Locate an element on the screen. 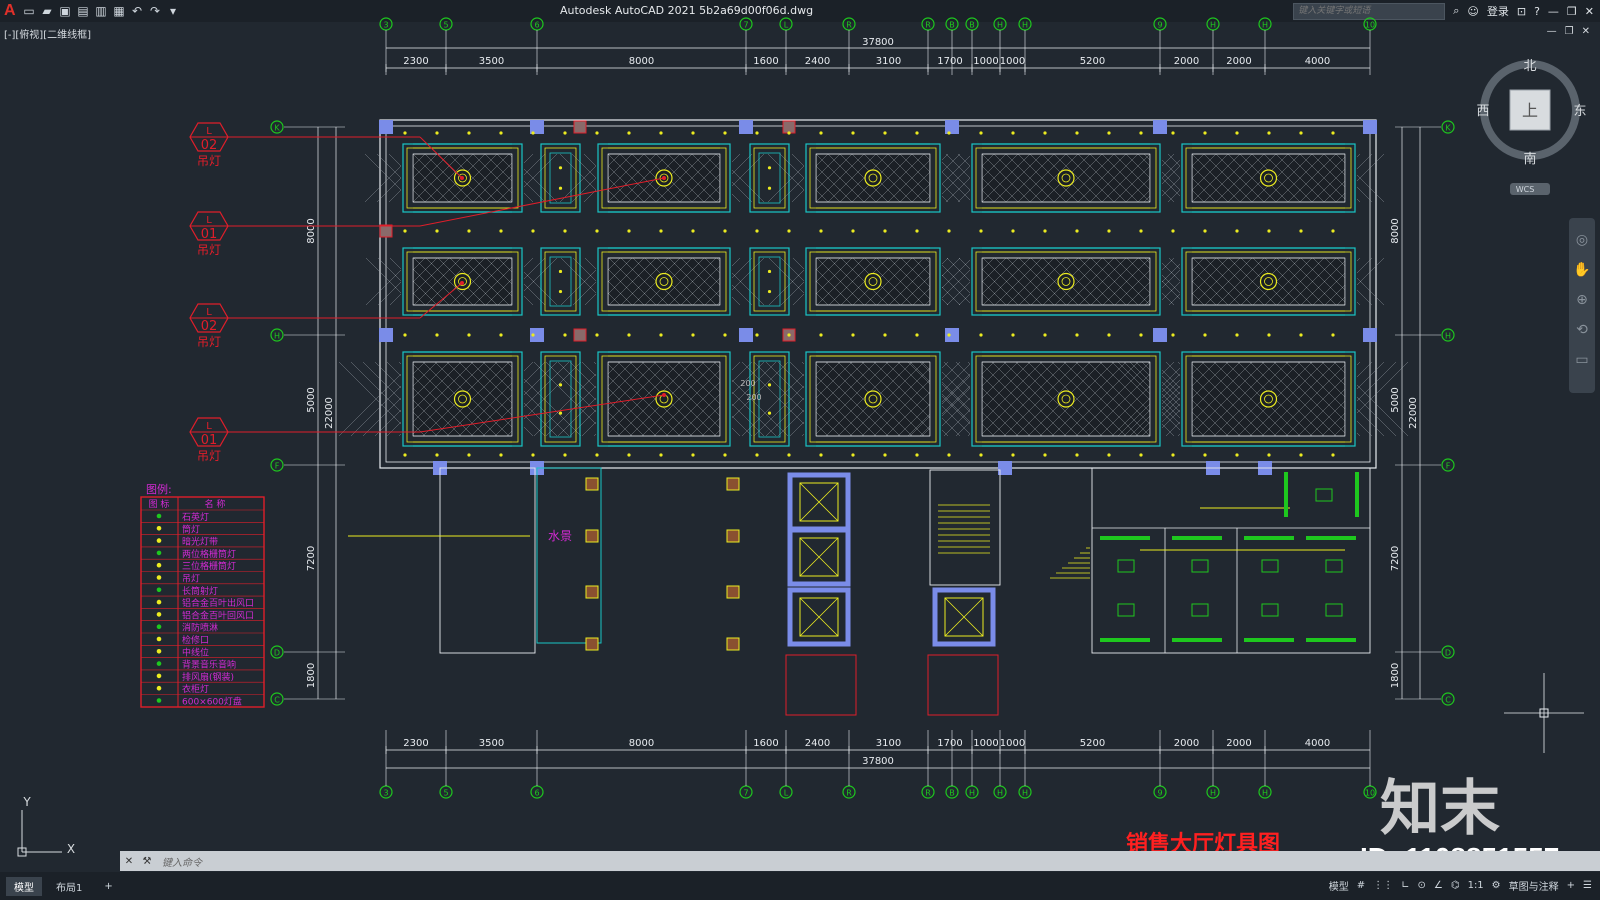  grid-bubble-label: 3 is located at coordinates (385, 793).